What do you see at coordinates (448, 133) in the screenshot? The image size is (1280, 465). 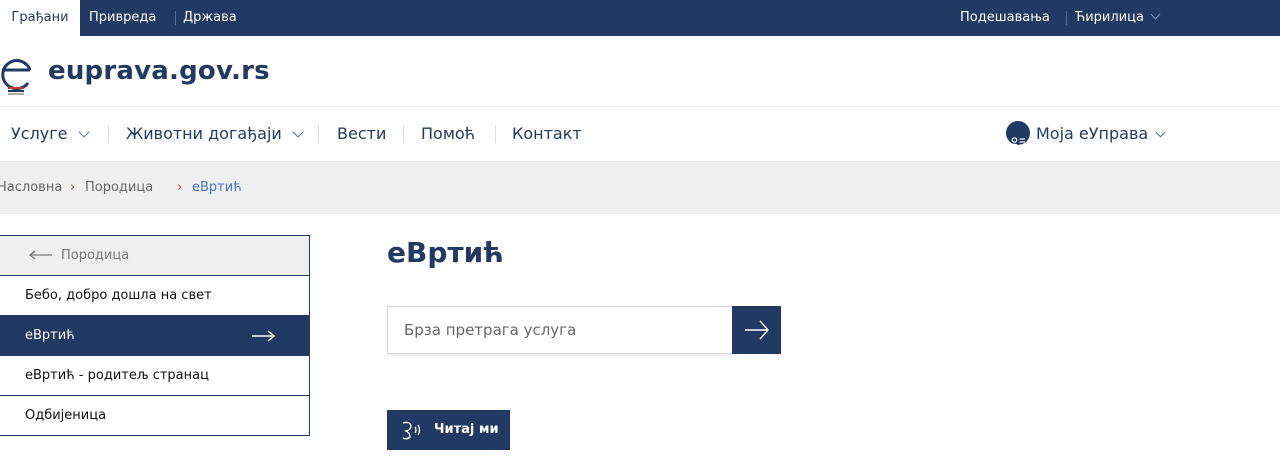 I see `nav-help: Помоћ` at bounding box center [448, 133].